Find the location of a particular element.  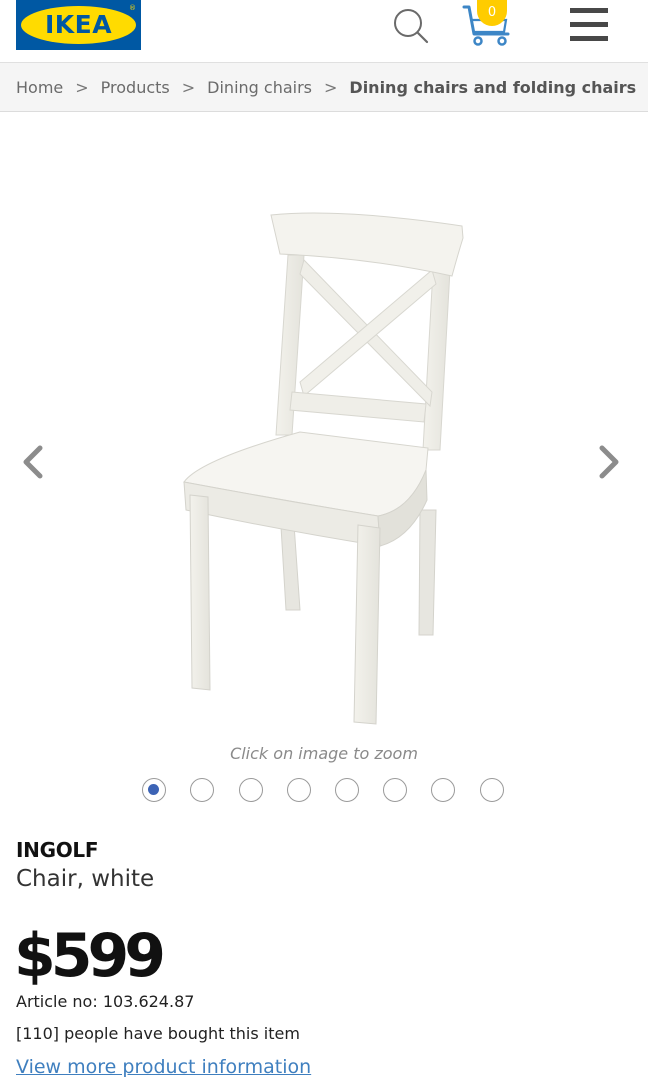

image-pagination is located at coordinates (327, 792).